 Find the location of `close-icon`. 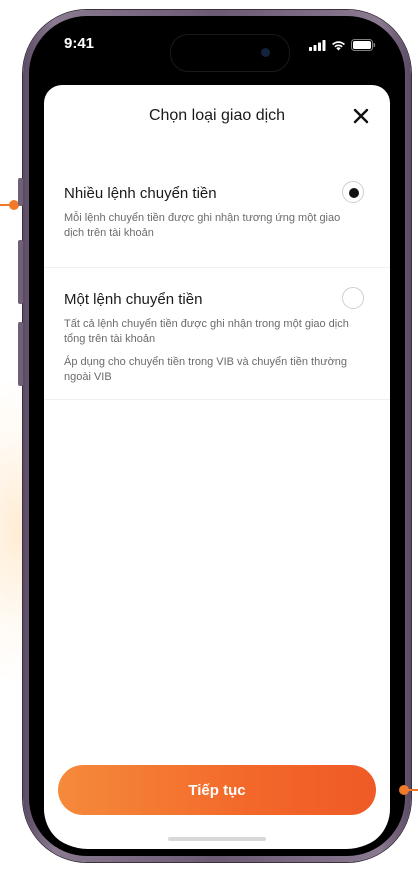

close-icon is located at coordinates (361, 116).